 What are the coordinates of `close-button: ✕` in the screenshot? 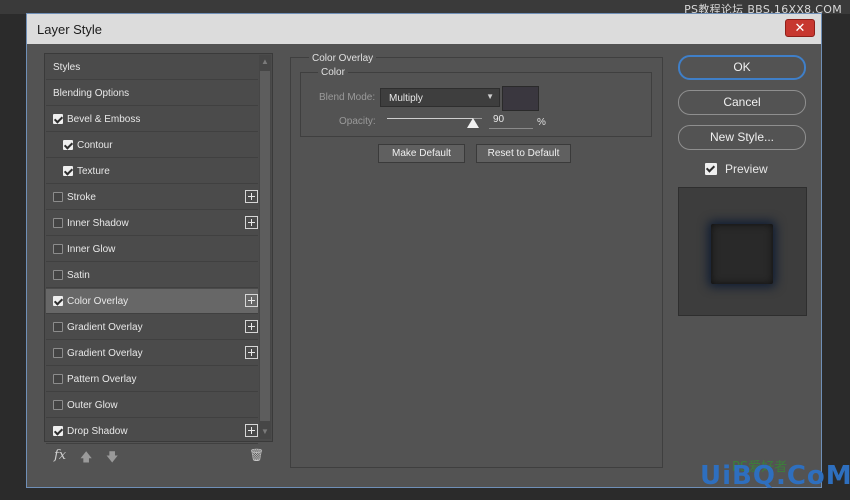 It's located at (800, 28).